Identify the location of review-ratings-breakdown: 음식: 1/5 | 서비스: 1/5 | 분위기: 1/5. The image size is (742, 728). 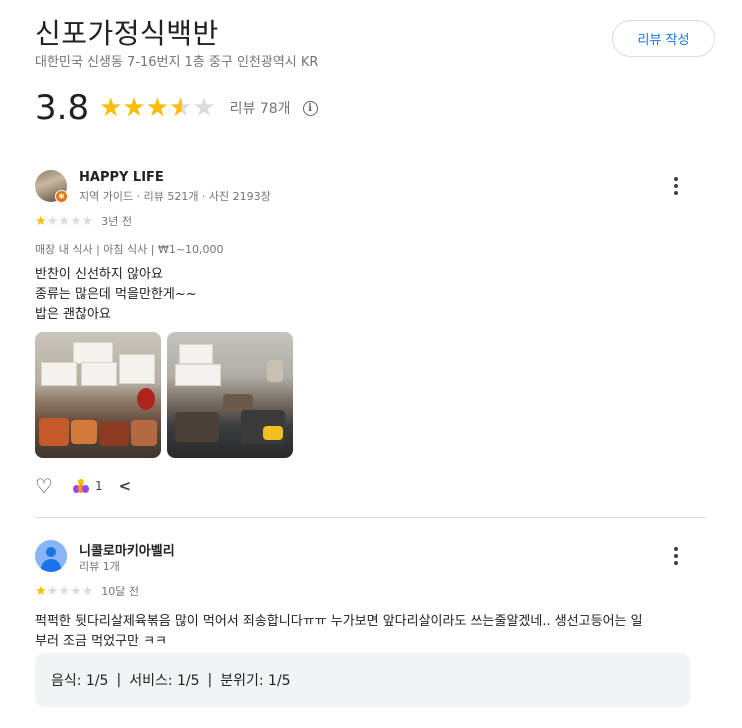
(362, 680).